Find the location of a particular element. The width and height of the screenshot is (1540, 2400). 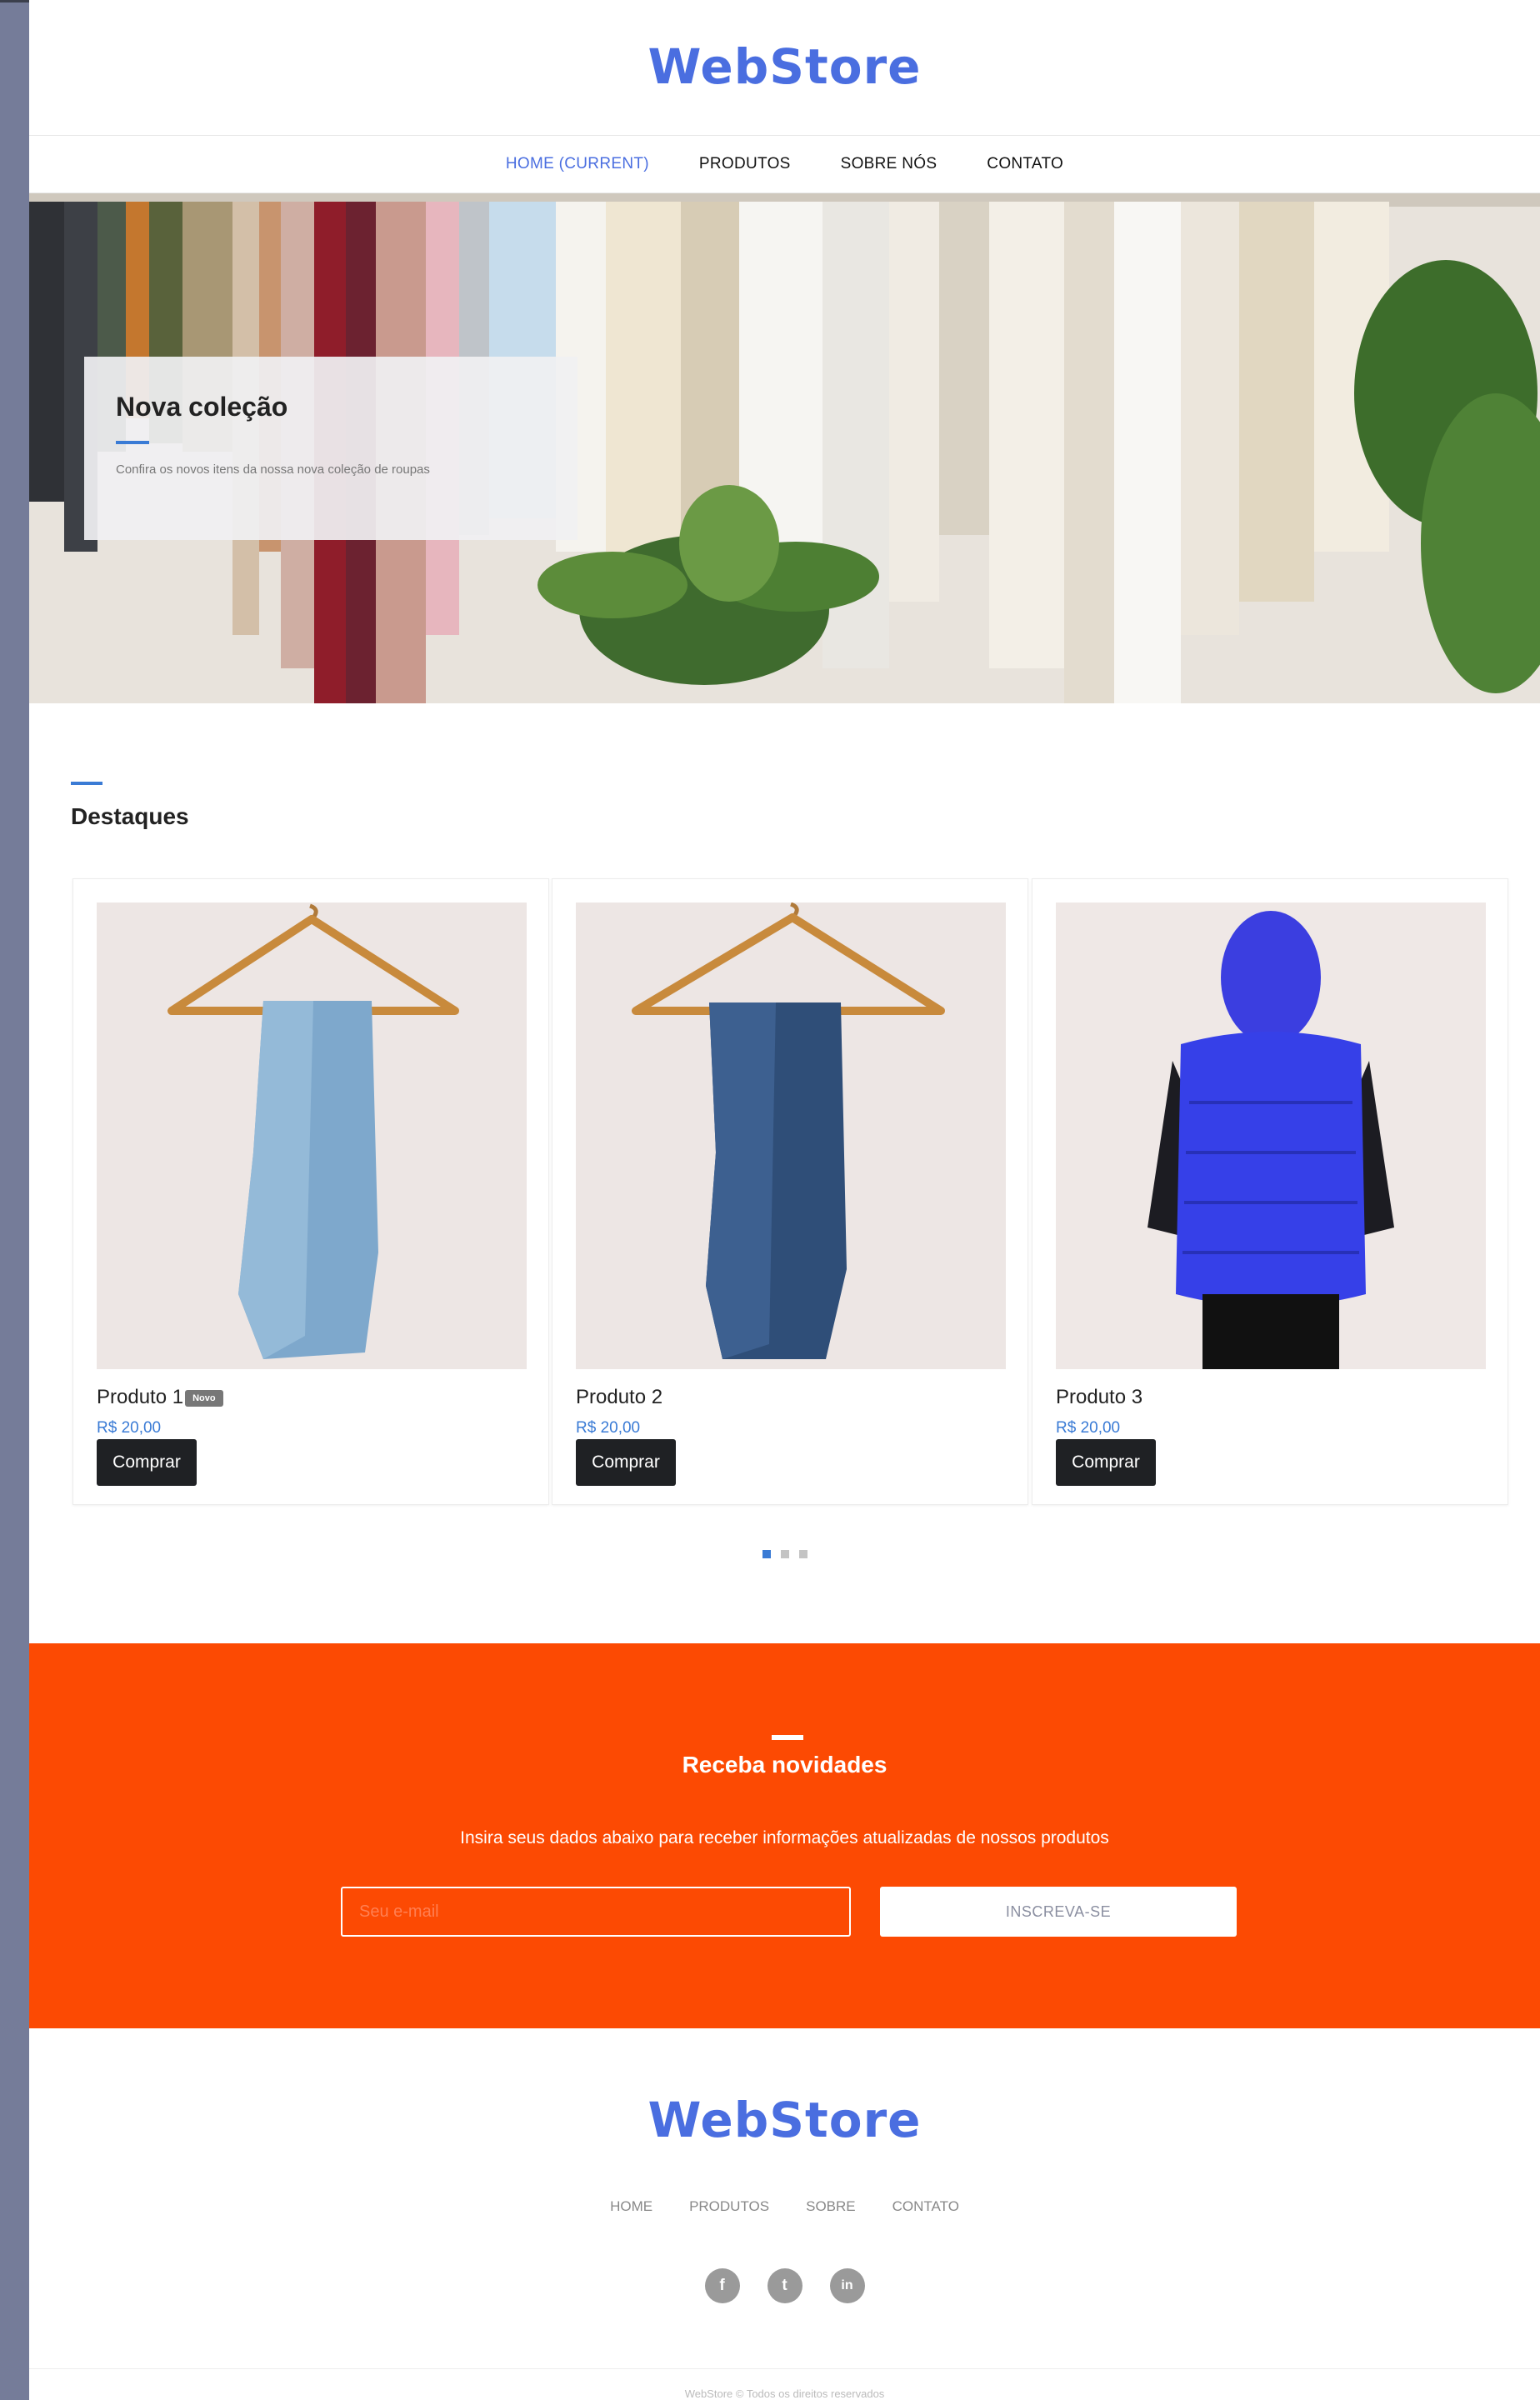

featured-accent-bar is located at coordinates (86, 783).